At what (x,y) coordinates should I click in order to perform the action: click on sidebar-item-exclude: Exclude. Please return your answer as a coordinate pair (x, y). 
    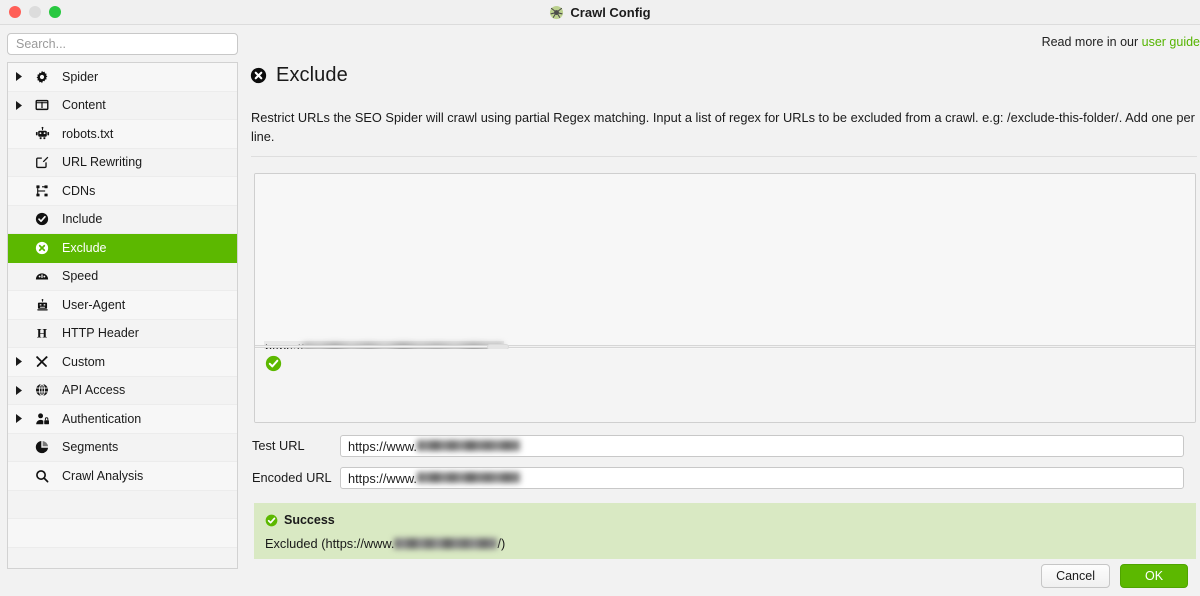
    Looking at the image, I should click on (122, 248).